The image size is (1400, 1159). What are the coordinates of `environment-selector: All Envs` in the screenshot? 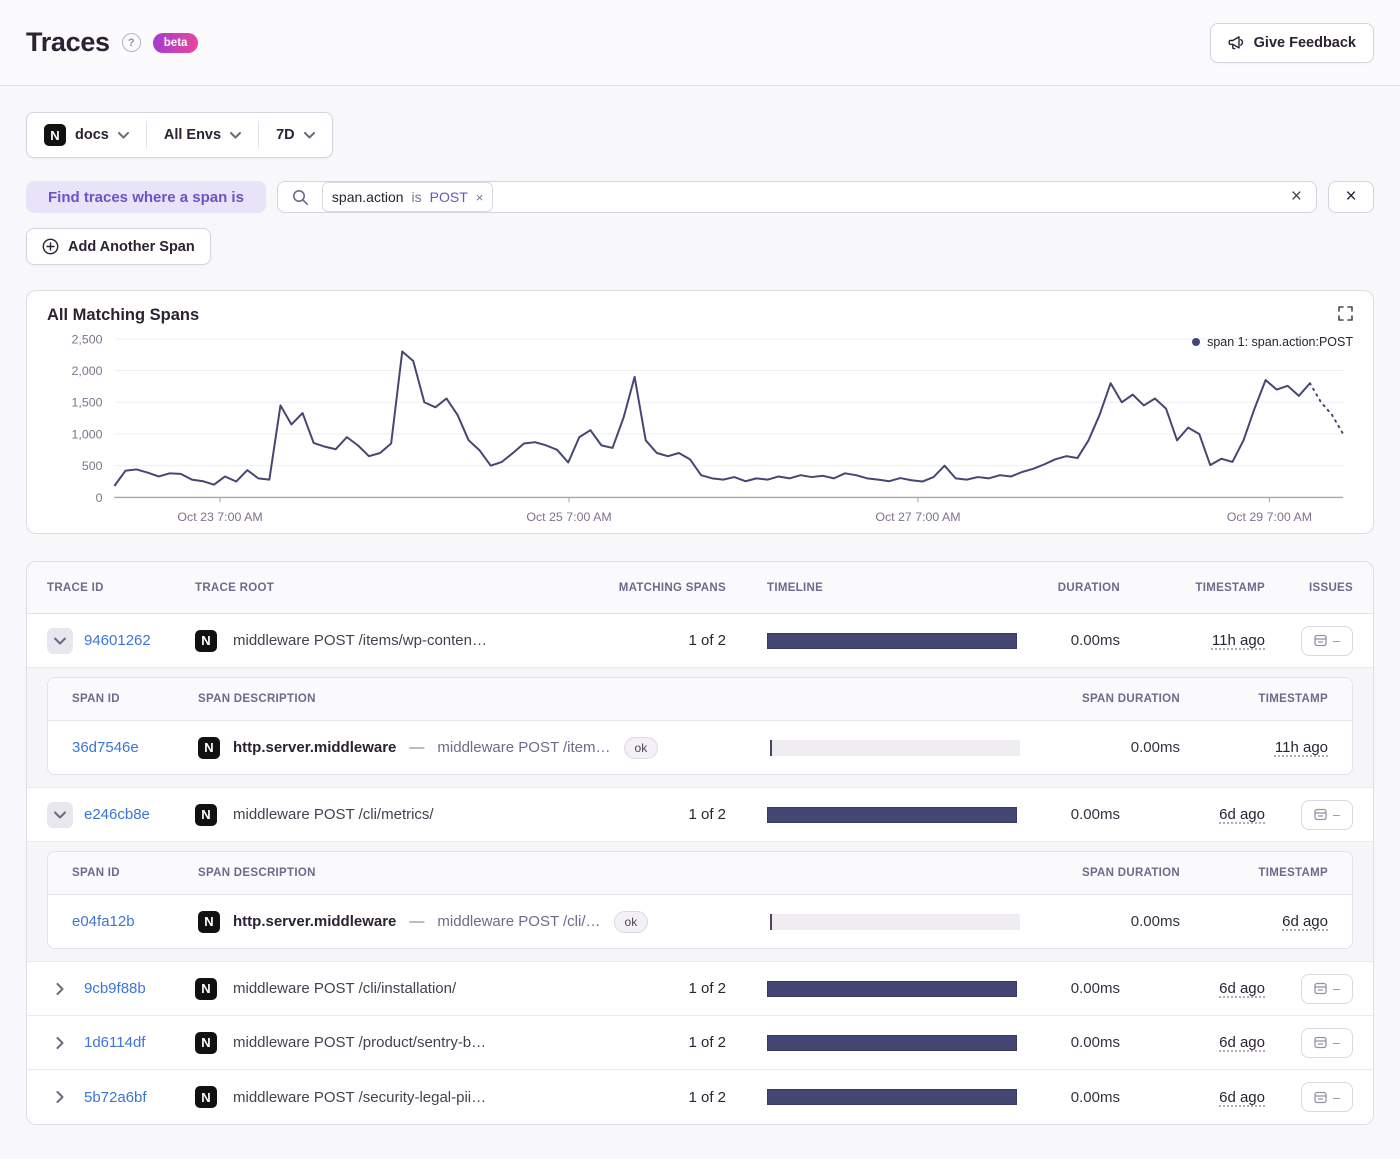 It's located at (202, 135).